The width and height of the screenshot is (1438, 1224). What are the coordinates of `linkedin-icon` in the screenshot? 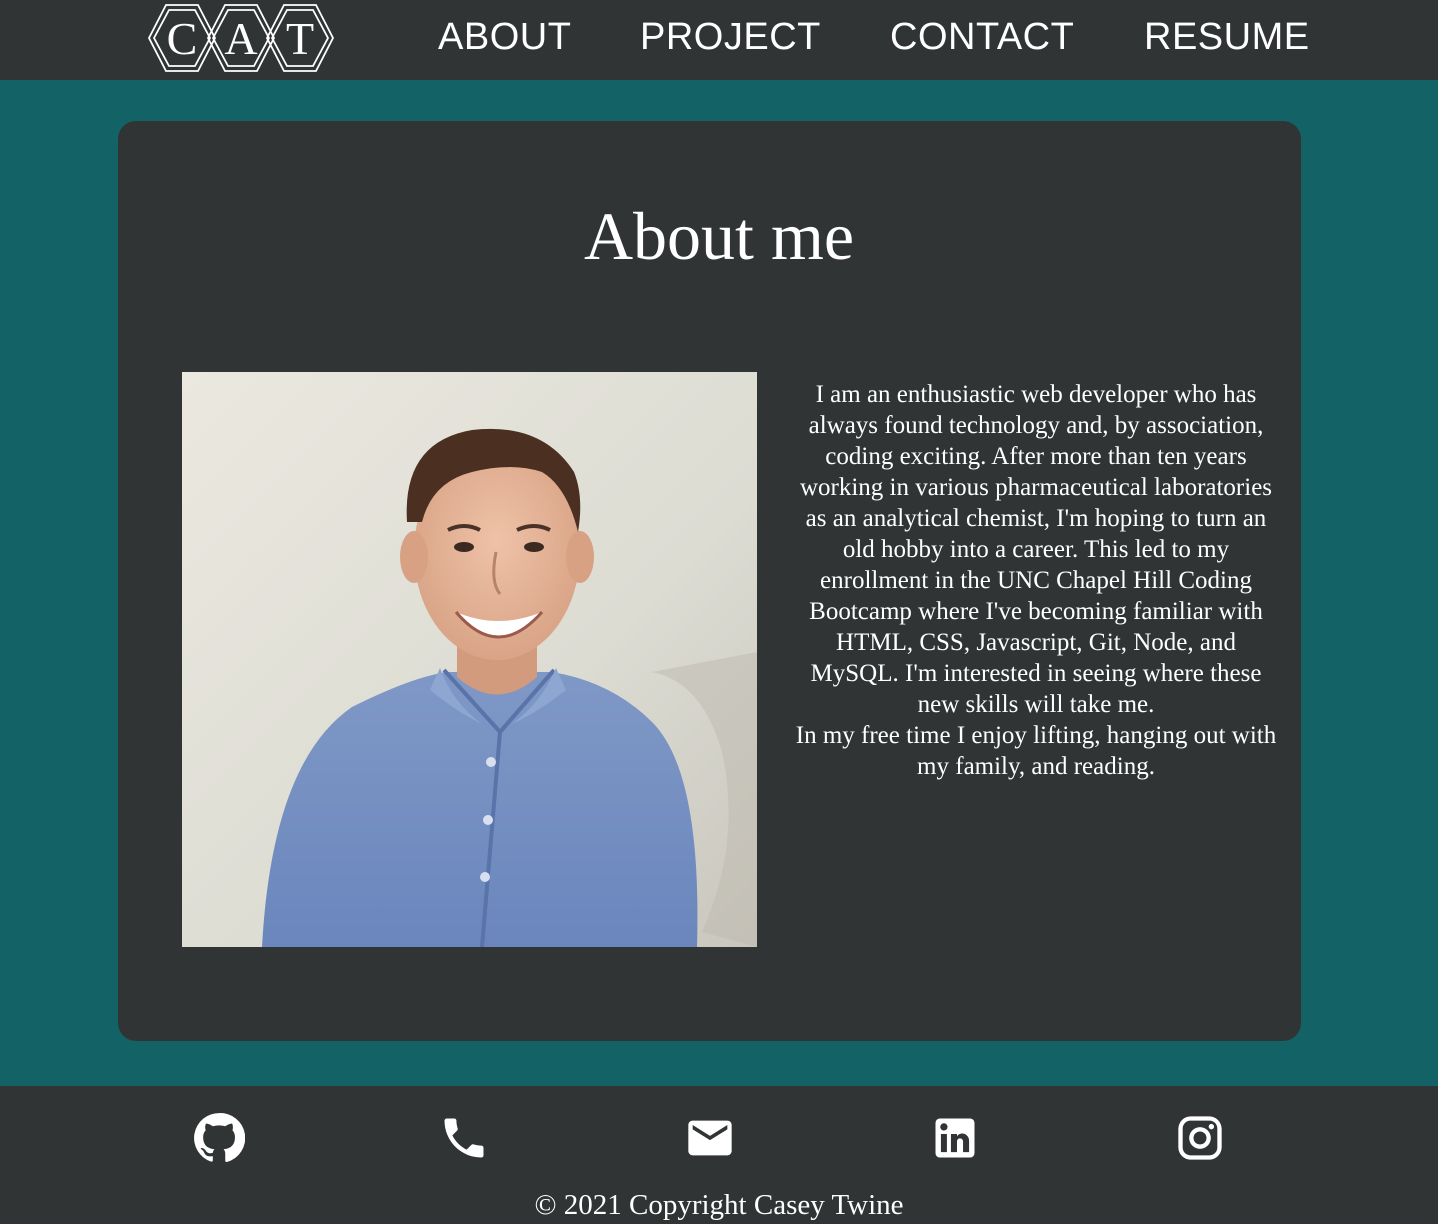 It's located at (955, 1138).